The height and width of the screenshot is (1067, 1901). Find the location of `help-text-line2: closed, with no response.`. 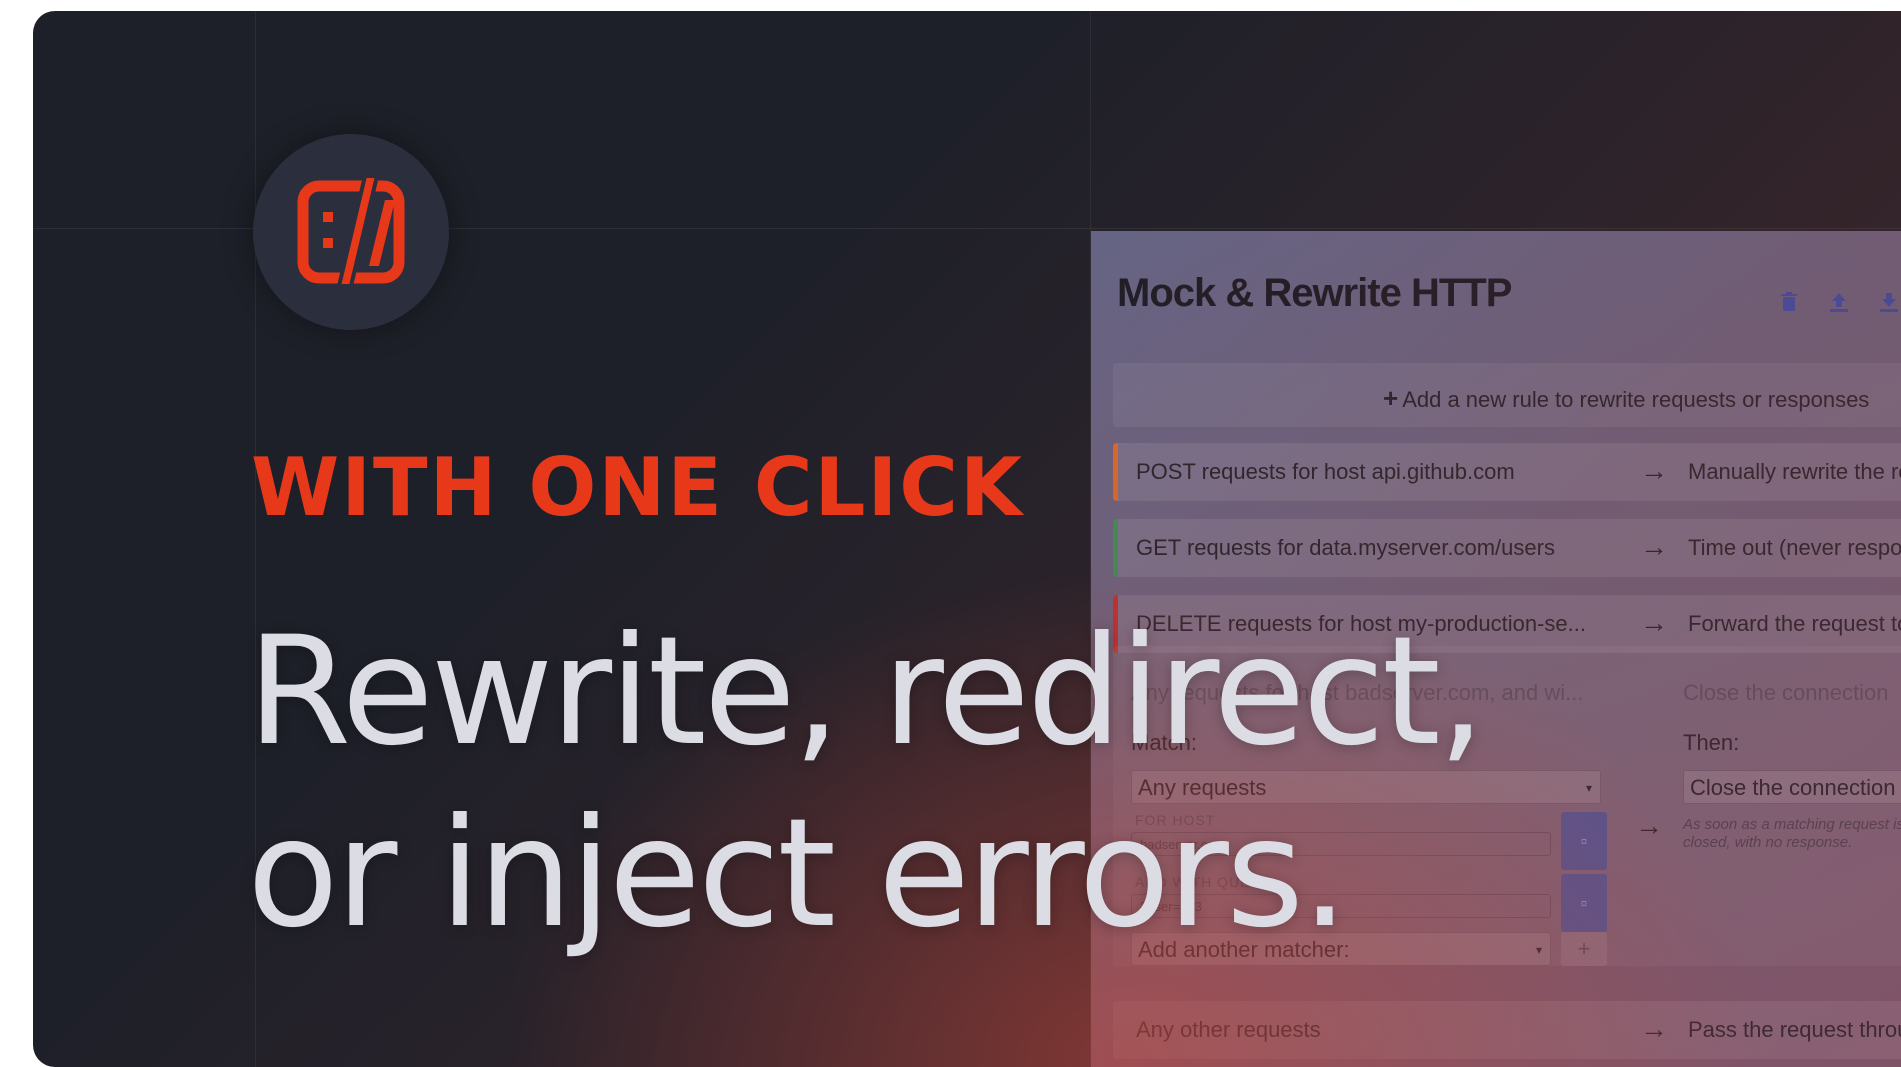

help-text-line2: closed, with no response. is located at coordinates (1768, 842).